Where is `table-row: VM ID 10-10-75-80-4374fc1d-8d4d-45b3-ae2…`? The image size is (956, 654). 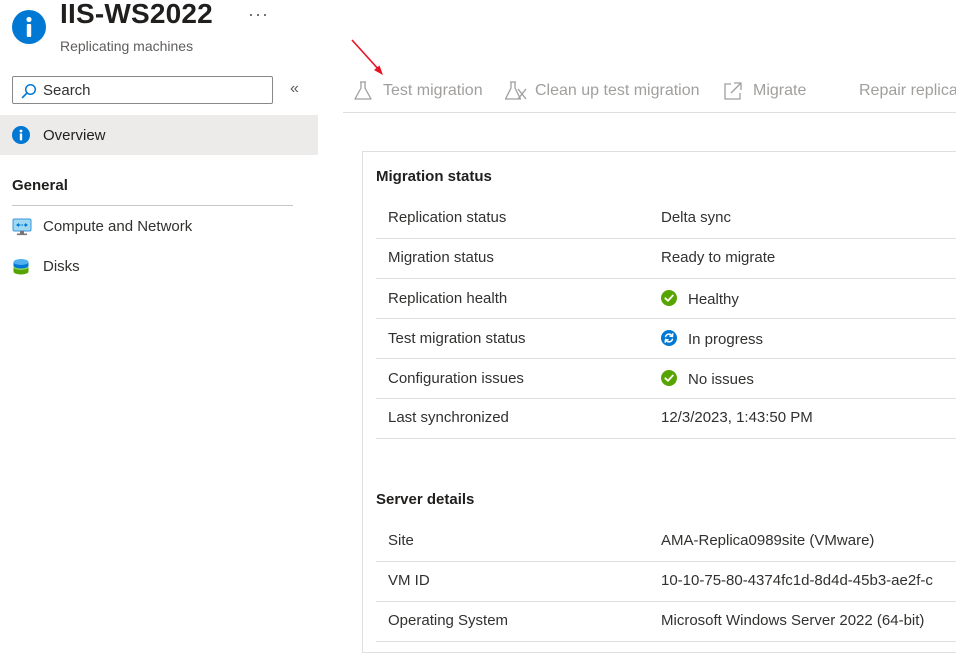
table-row: VM ID 10-10-75-80-4374fc1d-8d4d-45b3-ae2… is located at coordinates (666, 581).